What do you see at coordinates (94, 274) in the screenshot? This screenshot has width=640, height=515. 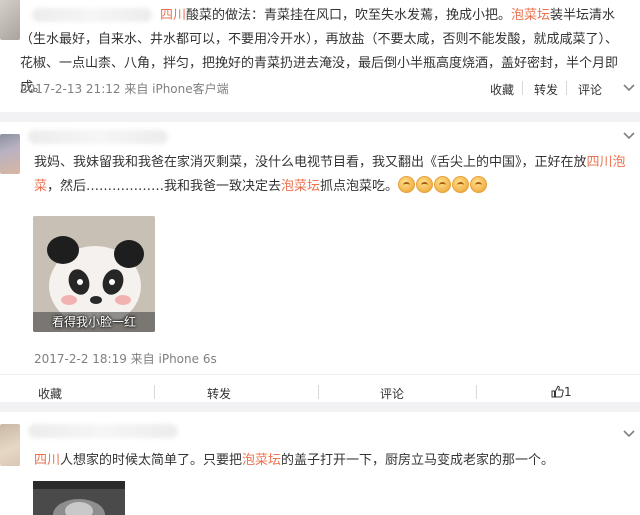 I see `post-image-panda: 看得我小脸一红` at bounding box center [94, 274].